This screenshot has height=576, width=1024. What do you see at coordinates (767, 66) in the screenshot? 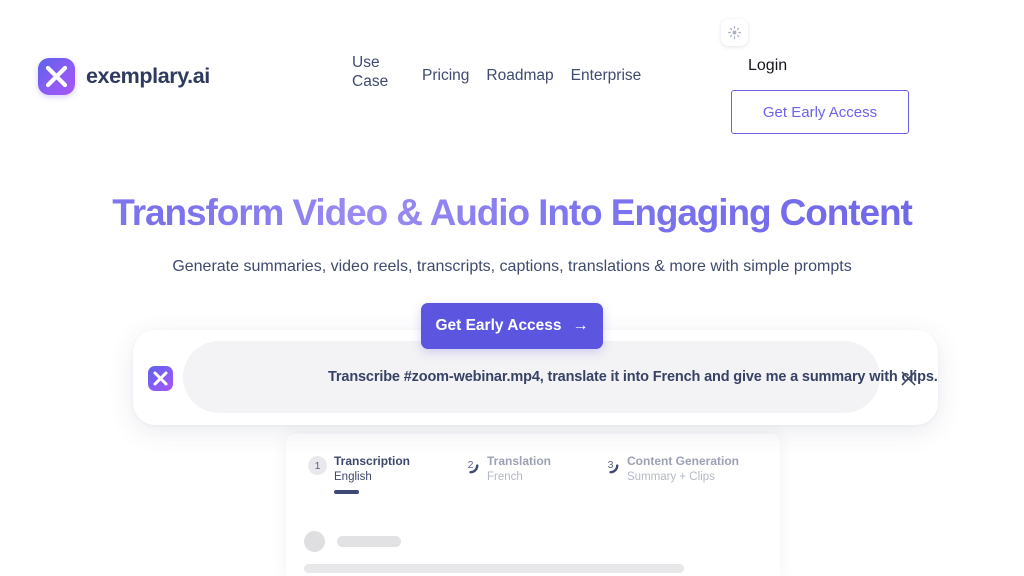
I see `login-link: Login` at bounding box center [767, 66].